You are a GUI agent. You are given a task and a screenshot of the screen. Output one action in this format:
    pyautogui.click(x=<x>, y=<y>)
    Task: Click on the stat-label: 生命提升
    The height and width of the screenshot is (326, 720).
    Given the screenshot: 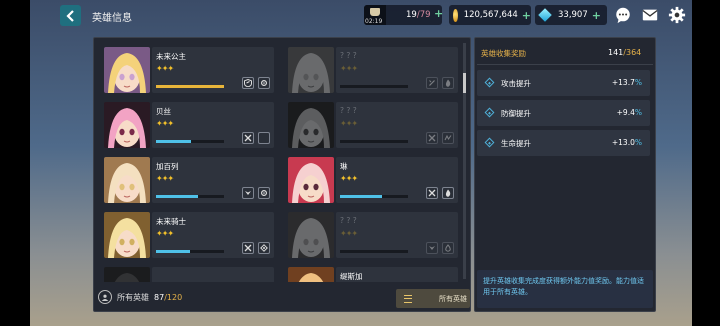 What is the action you would take?
    pyautogui.click(x=516, y=143)
    